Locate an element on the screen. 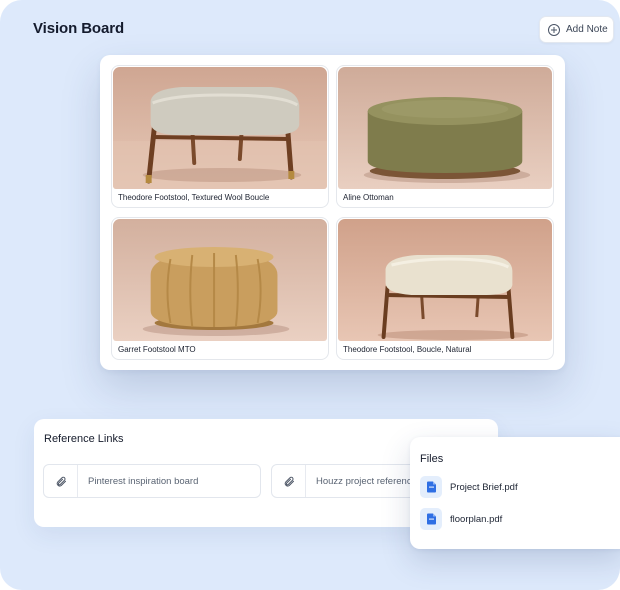  page-title: Vision Board is located at coordinates (79, 28).